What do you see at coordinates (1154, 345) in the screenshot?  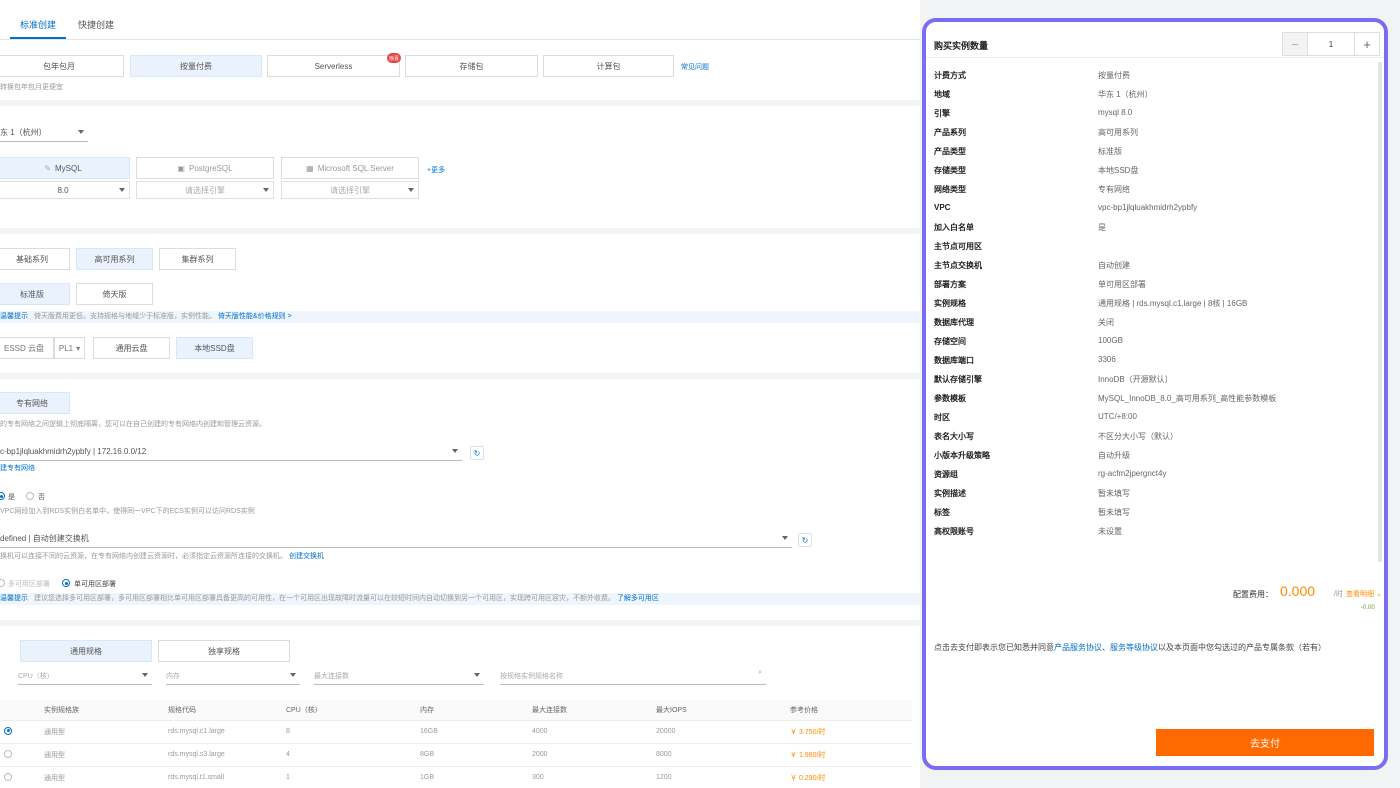 I see `summary-row: 存储空间 100GB` at bounding box center [1154, 345].